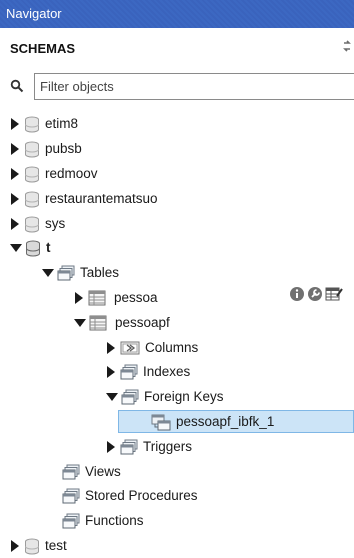  I want to click on tree-item-indexes: Indexes, so click(148, 372).